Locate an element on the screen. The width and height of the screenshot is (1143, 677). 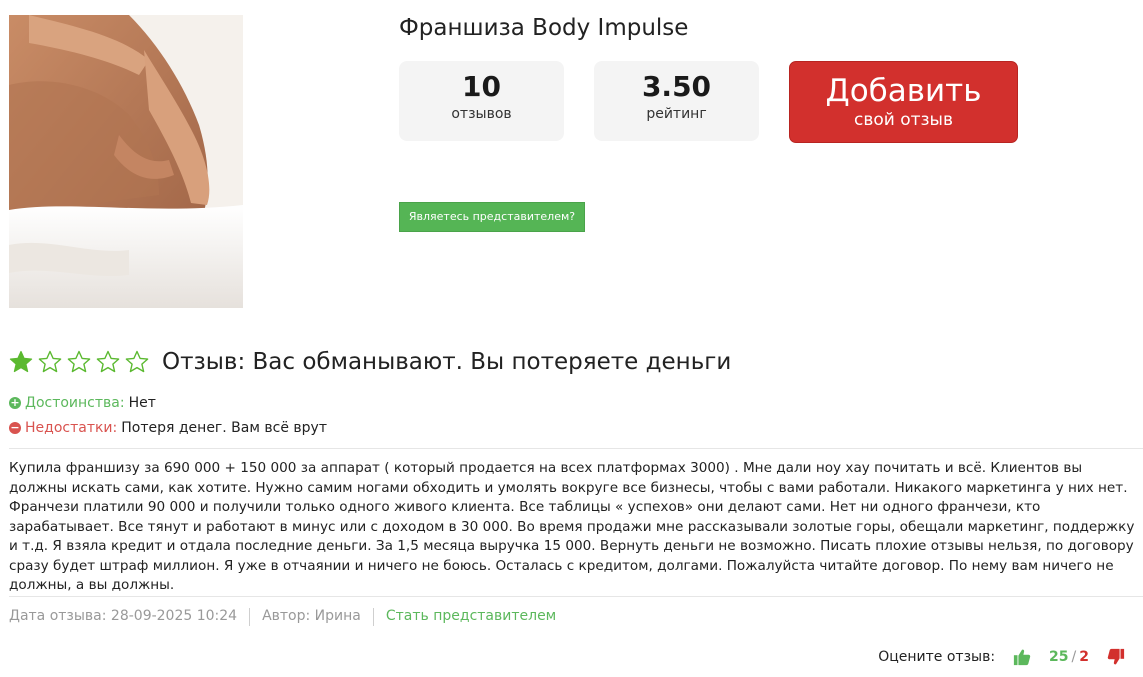
are-you-representative-button: Являетесь представителем? is located at coordinates (492, 217).